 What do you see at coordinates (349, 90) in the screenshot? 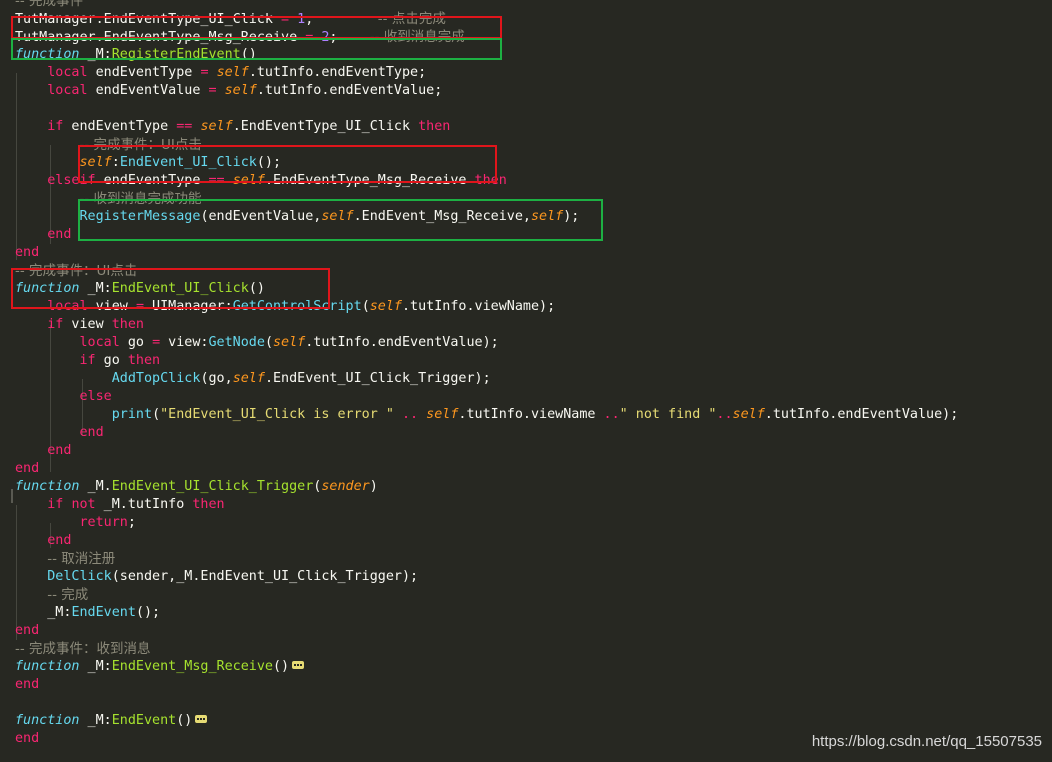
I see `token-text: .tutInfo.endEventValue;` at bounding box center [349, 90].